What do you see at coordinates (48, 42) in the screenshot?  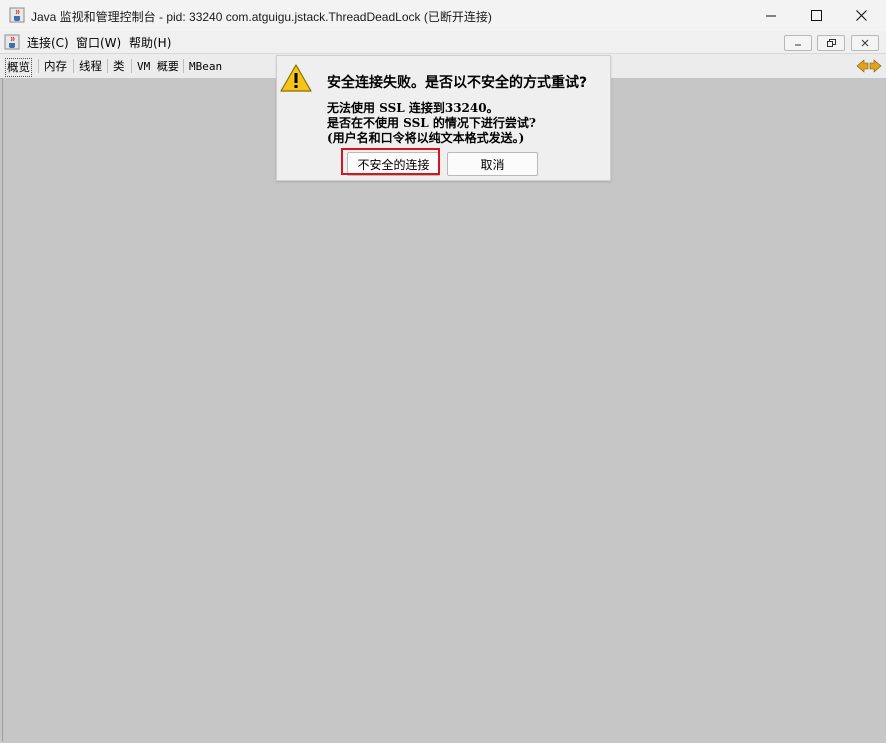 I see `menu-connection: 连接(C)` at bounding box center [48, 42].